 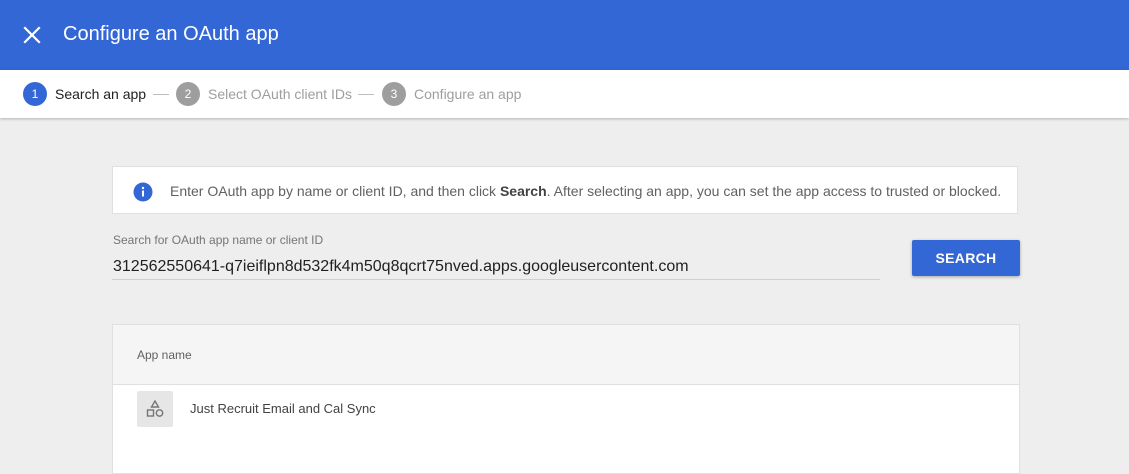 I want to click on info-text-bold: Search, so click(x=523, y=191).